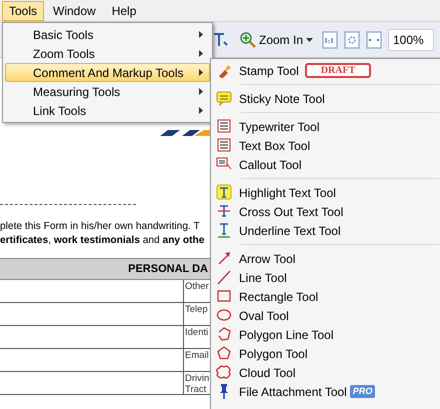  I want to click on menu-item: Underline Text Tool, so click(325, 230).